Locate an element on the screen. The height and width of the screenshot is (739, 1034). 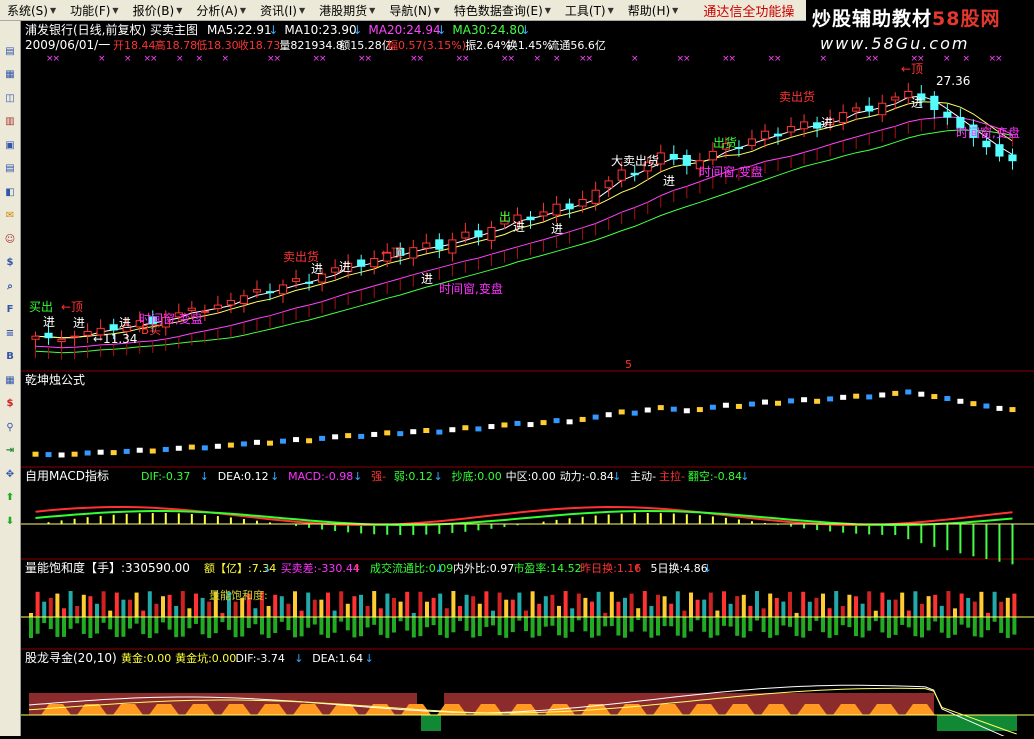
chart-icon: ◫ is located at coordinates (10, 98).